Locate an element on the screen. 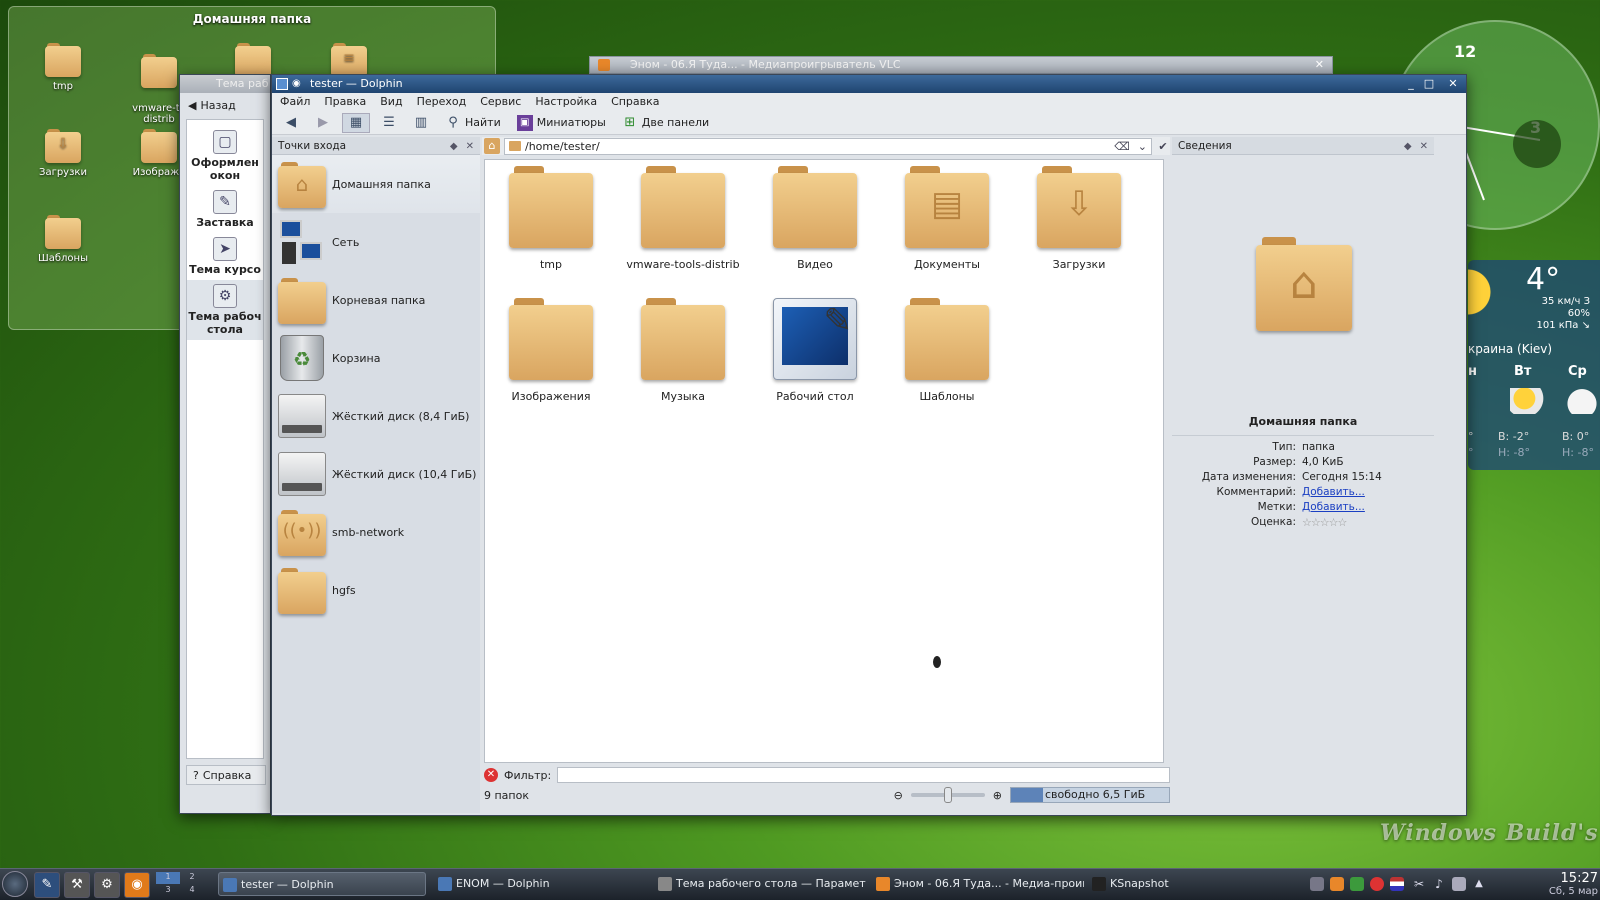 This screenshot has height=900, width=1600. menu-go: Переход is located at coordinates (442, 102).